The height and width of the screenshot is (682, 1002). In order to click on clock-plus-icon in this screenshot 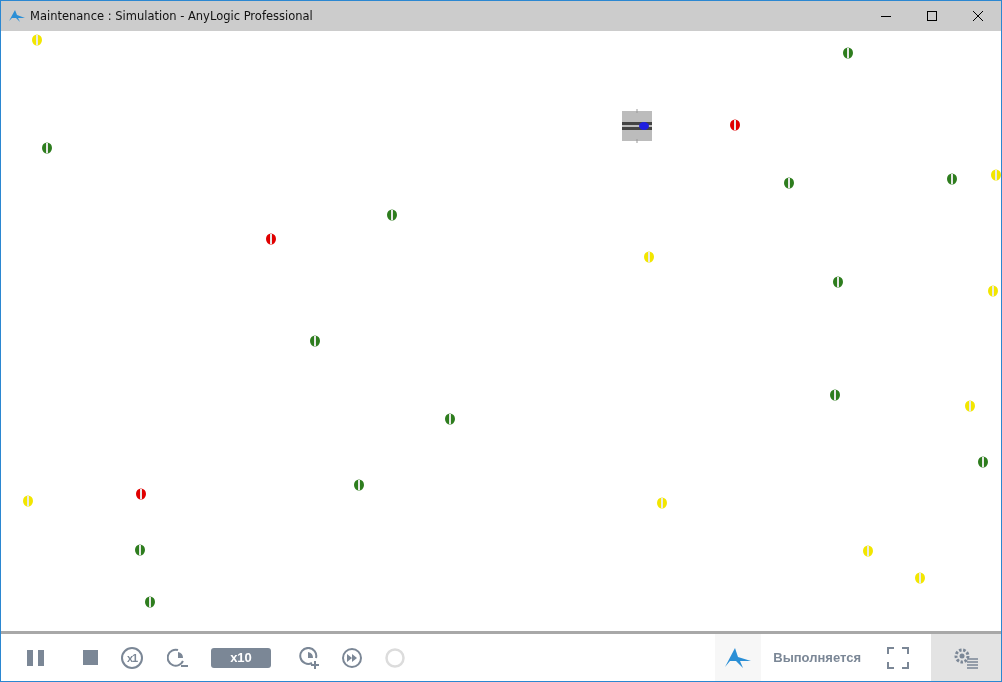, I will do `click(308, 657)`.